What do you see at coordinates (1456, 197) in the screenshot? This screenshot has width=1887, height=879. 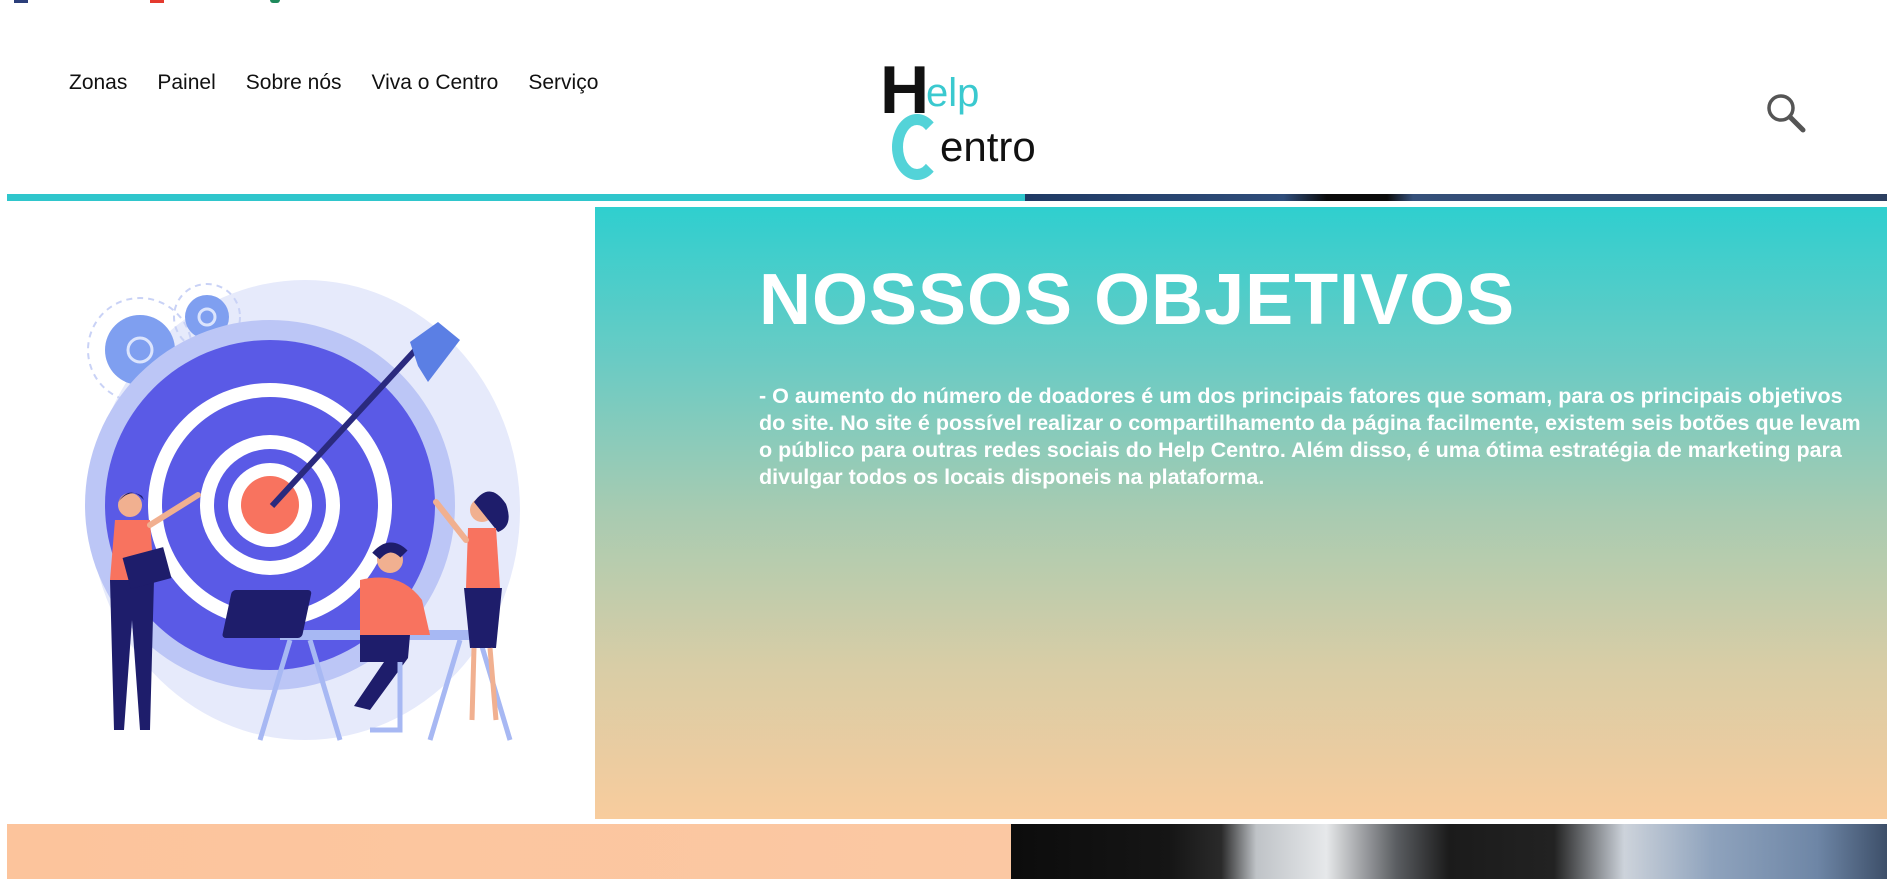 I see `header-divider-photo` at bounding box center [1456, 197].